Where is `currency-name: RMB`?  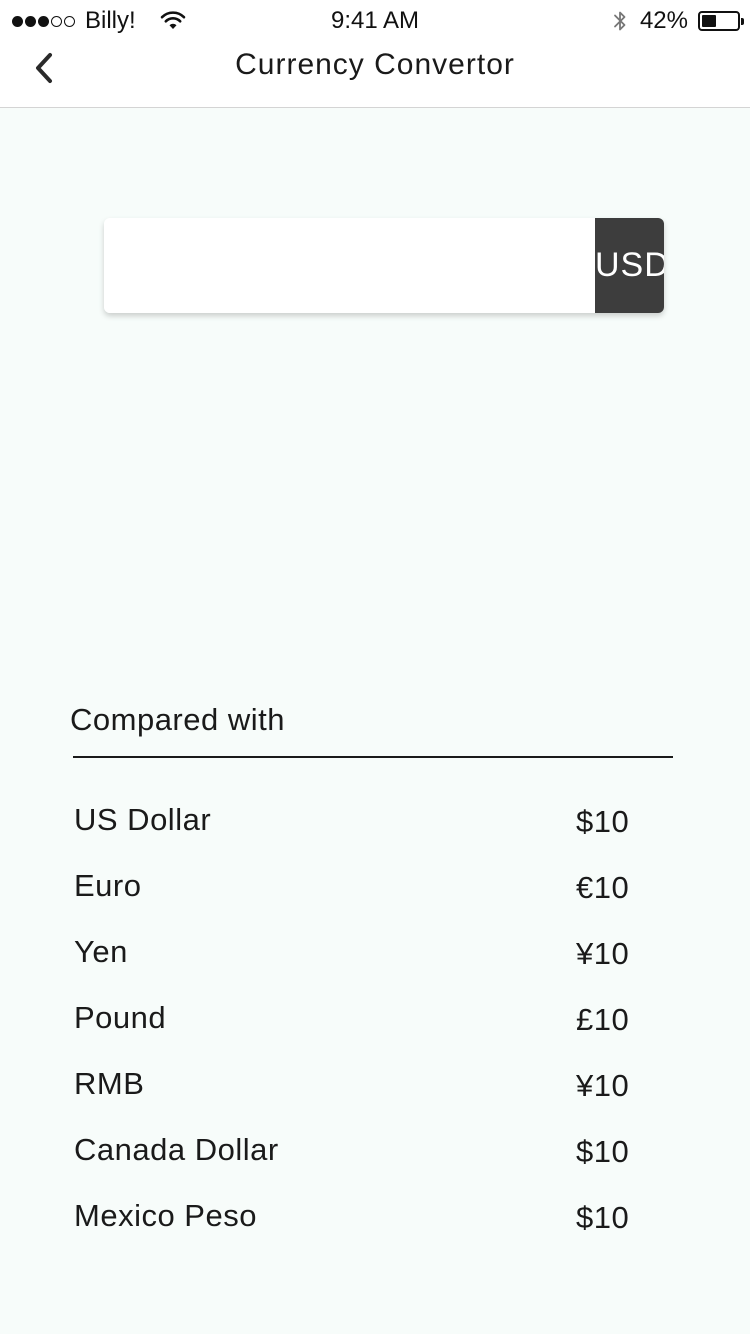
currency-name: RMB is located at coordinates (109, 1083).